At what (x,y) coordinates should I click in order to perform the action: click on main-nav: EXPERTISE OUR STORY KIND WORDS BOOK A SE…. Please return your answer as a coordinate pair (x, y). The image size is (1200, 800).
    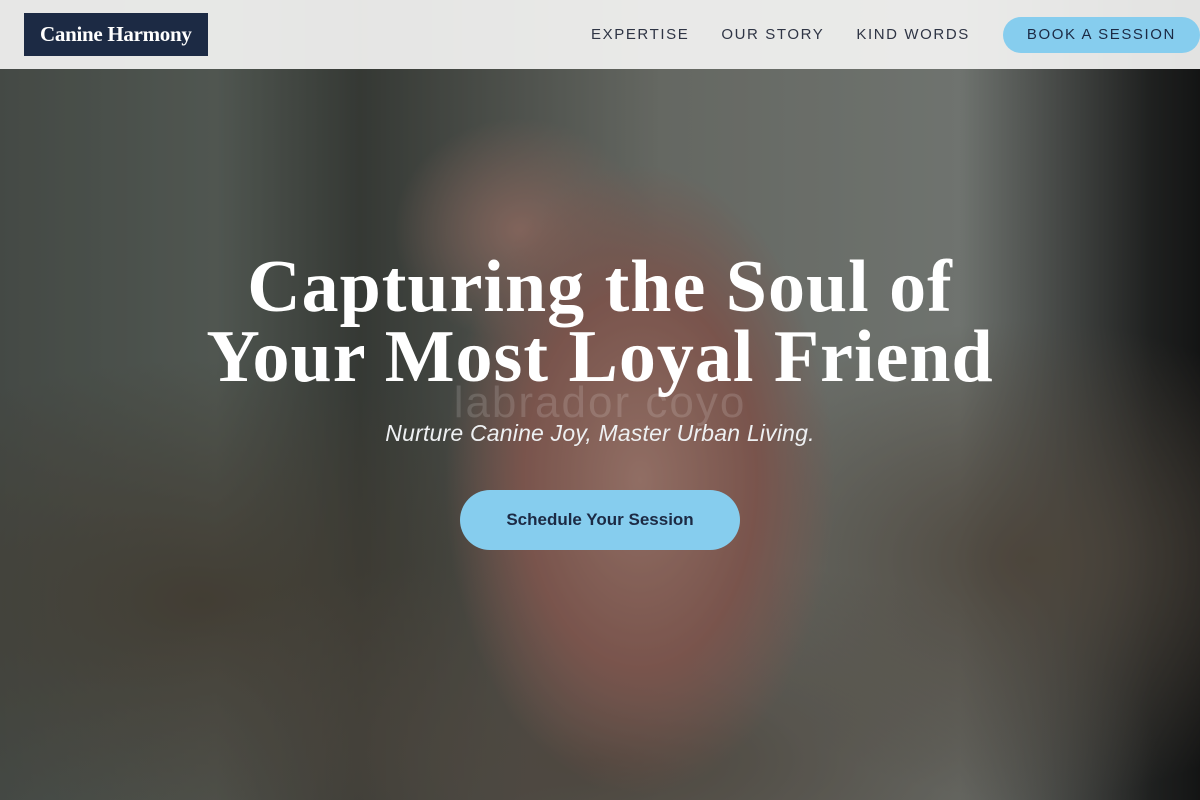
    Looking at the image, I should click on (895, 34).